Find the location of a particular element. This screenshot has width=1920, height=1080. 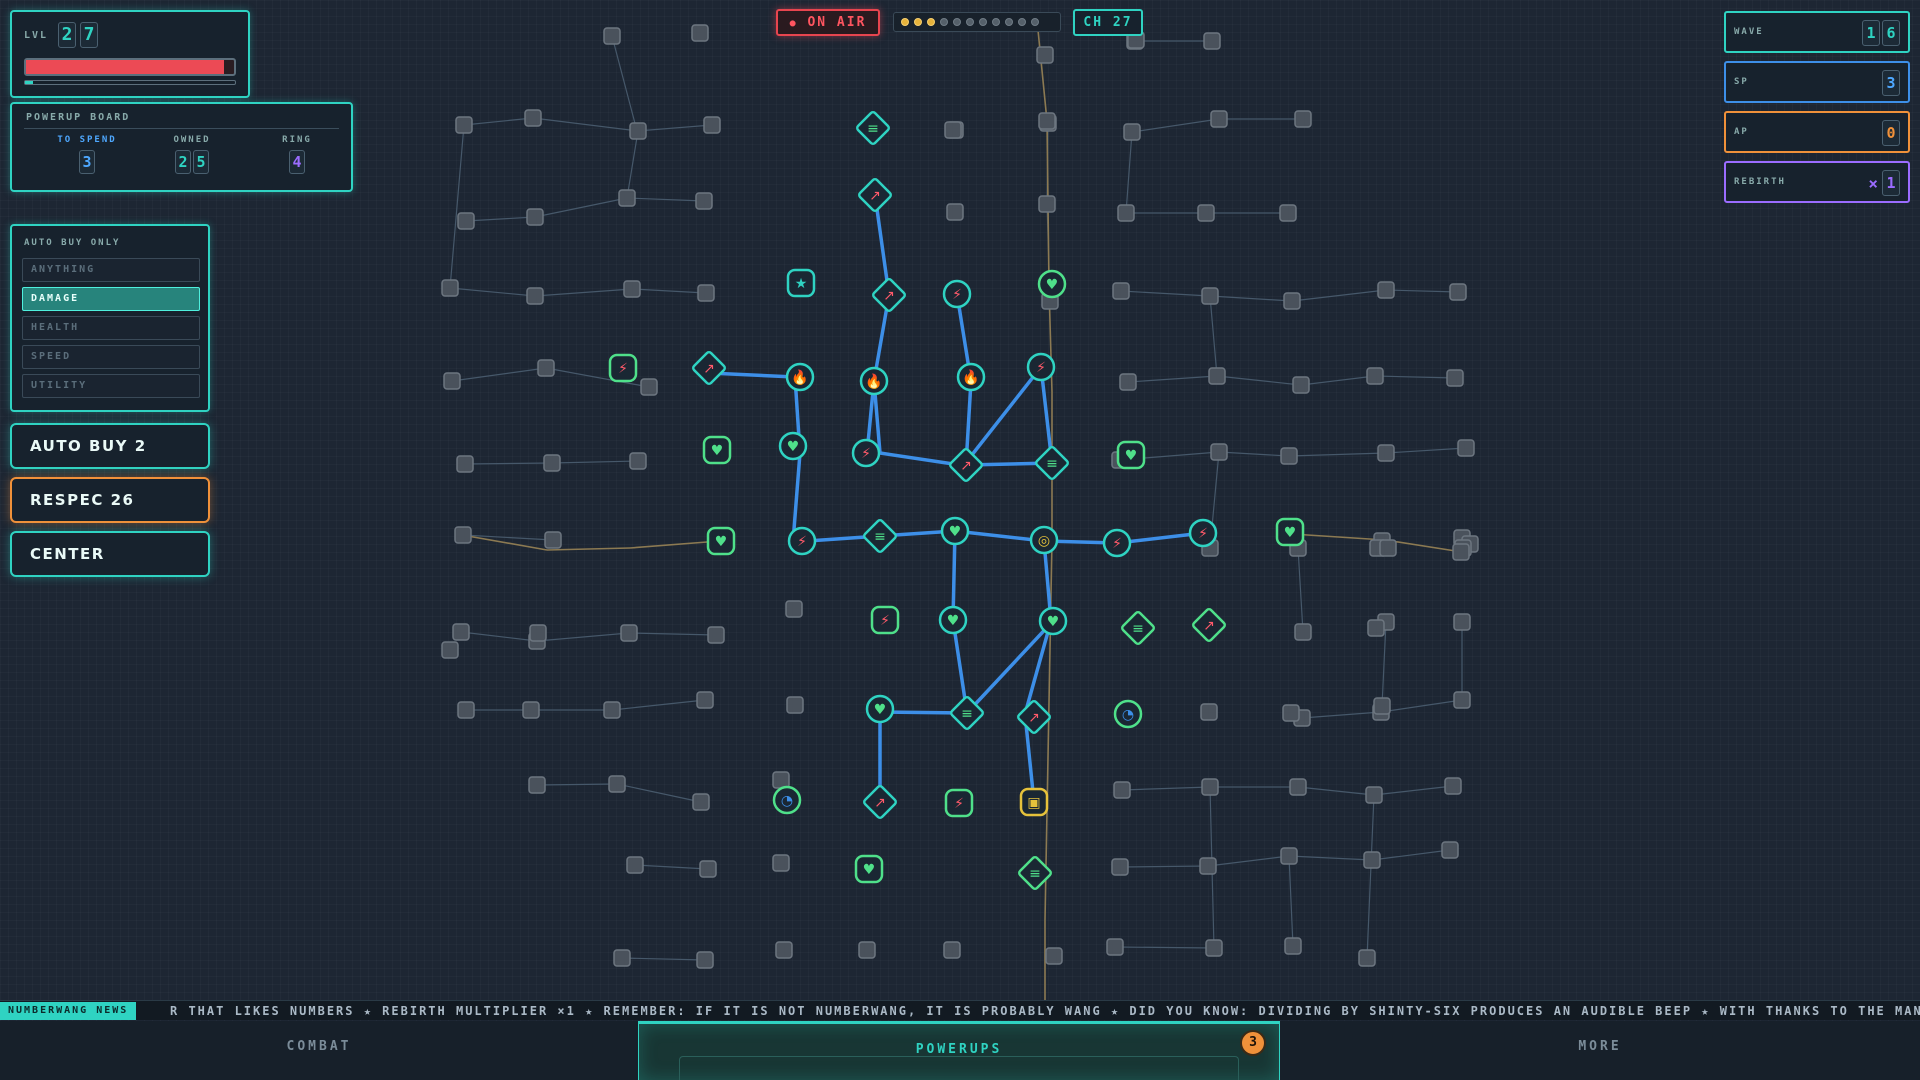

filter-damage: DAMAGE is located at coordinates (111, 299).